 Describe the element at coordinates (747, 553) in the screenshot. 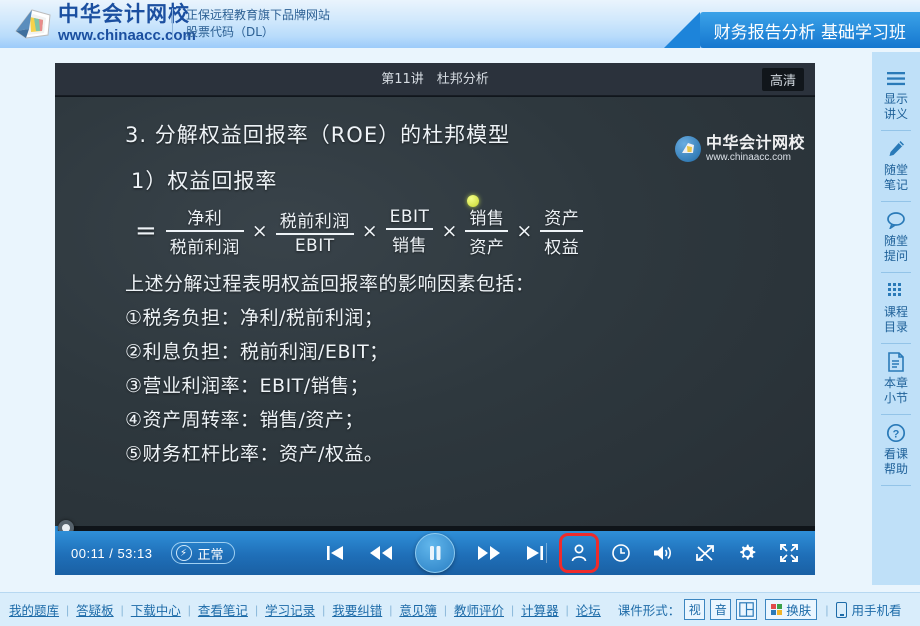

I see `settings-button` at that location.